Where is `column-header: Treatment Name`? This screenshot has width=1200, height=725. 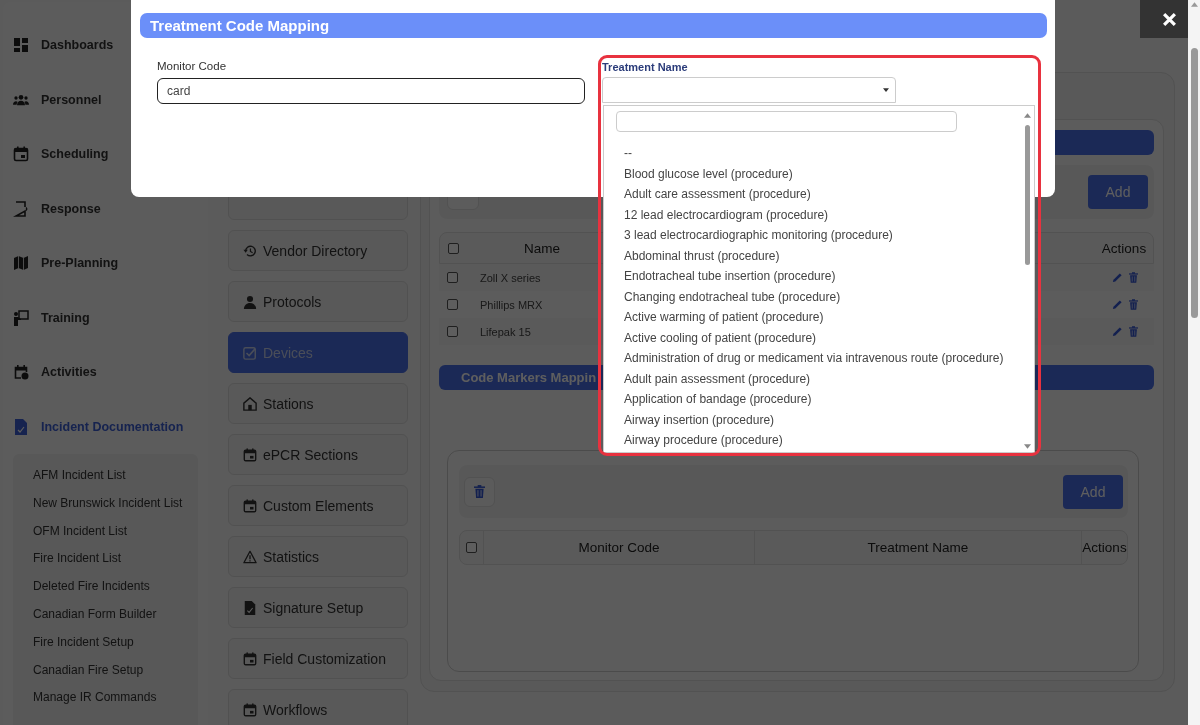 column-header: Treatment Name is located at coordinates (918, 547).